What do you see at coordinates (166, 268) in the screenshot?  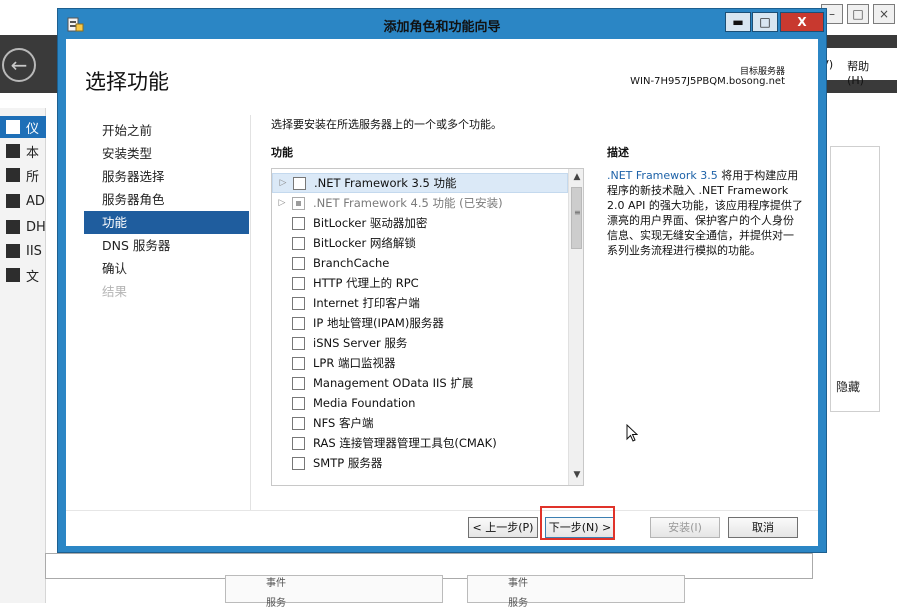 I see `step-confirmation: 确认` at bounding box center [166, 268].